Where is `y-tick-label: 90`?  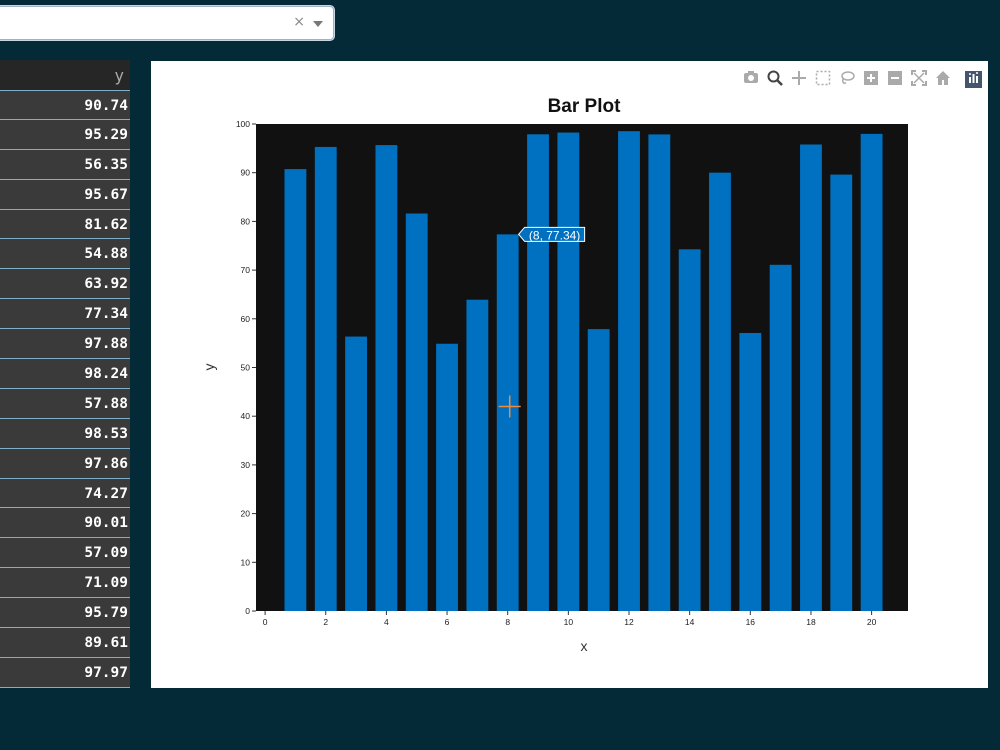 y-tick-label: 90 is located at coordinates (246, 173).